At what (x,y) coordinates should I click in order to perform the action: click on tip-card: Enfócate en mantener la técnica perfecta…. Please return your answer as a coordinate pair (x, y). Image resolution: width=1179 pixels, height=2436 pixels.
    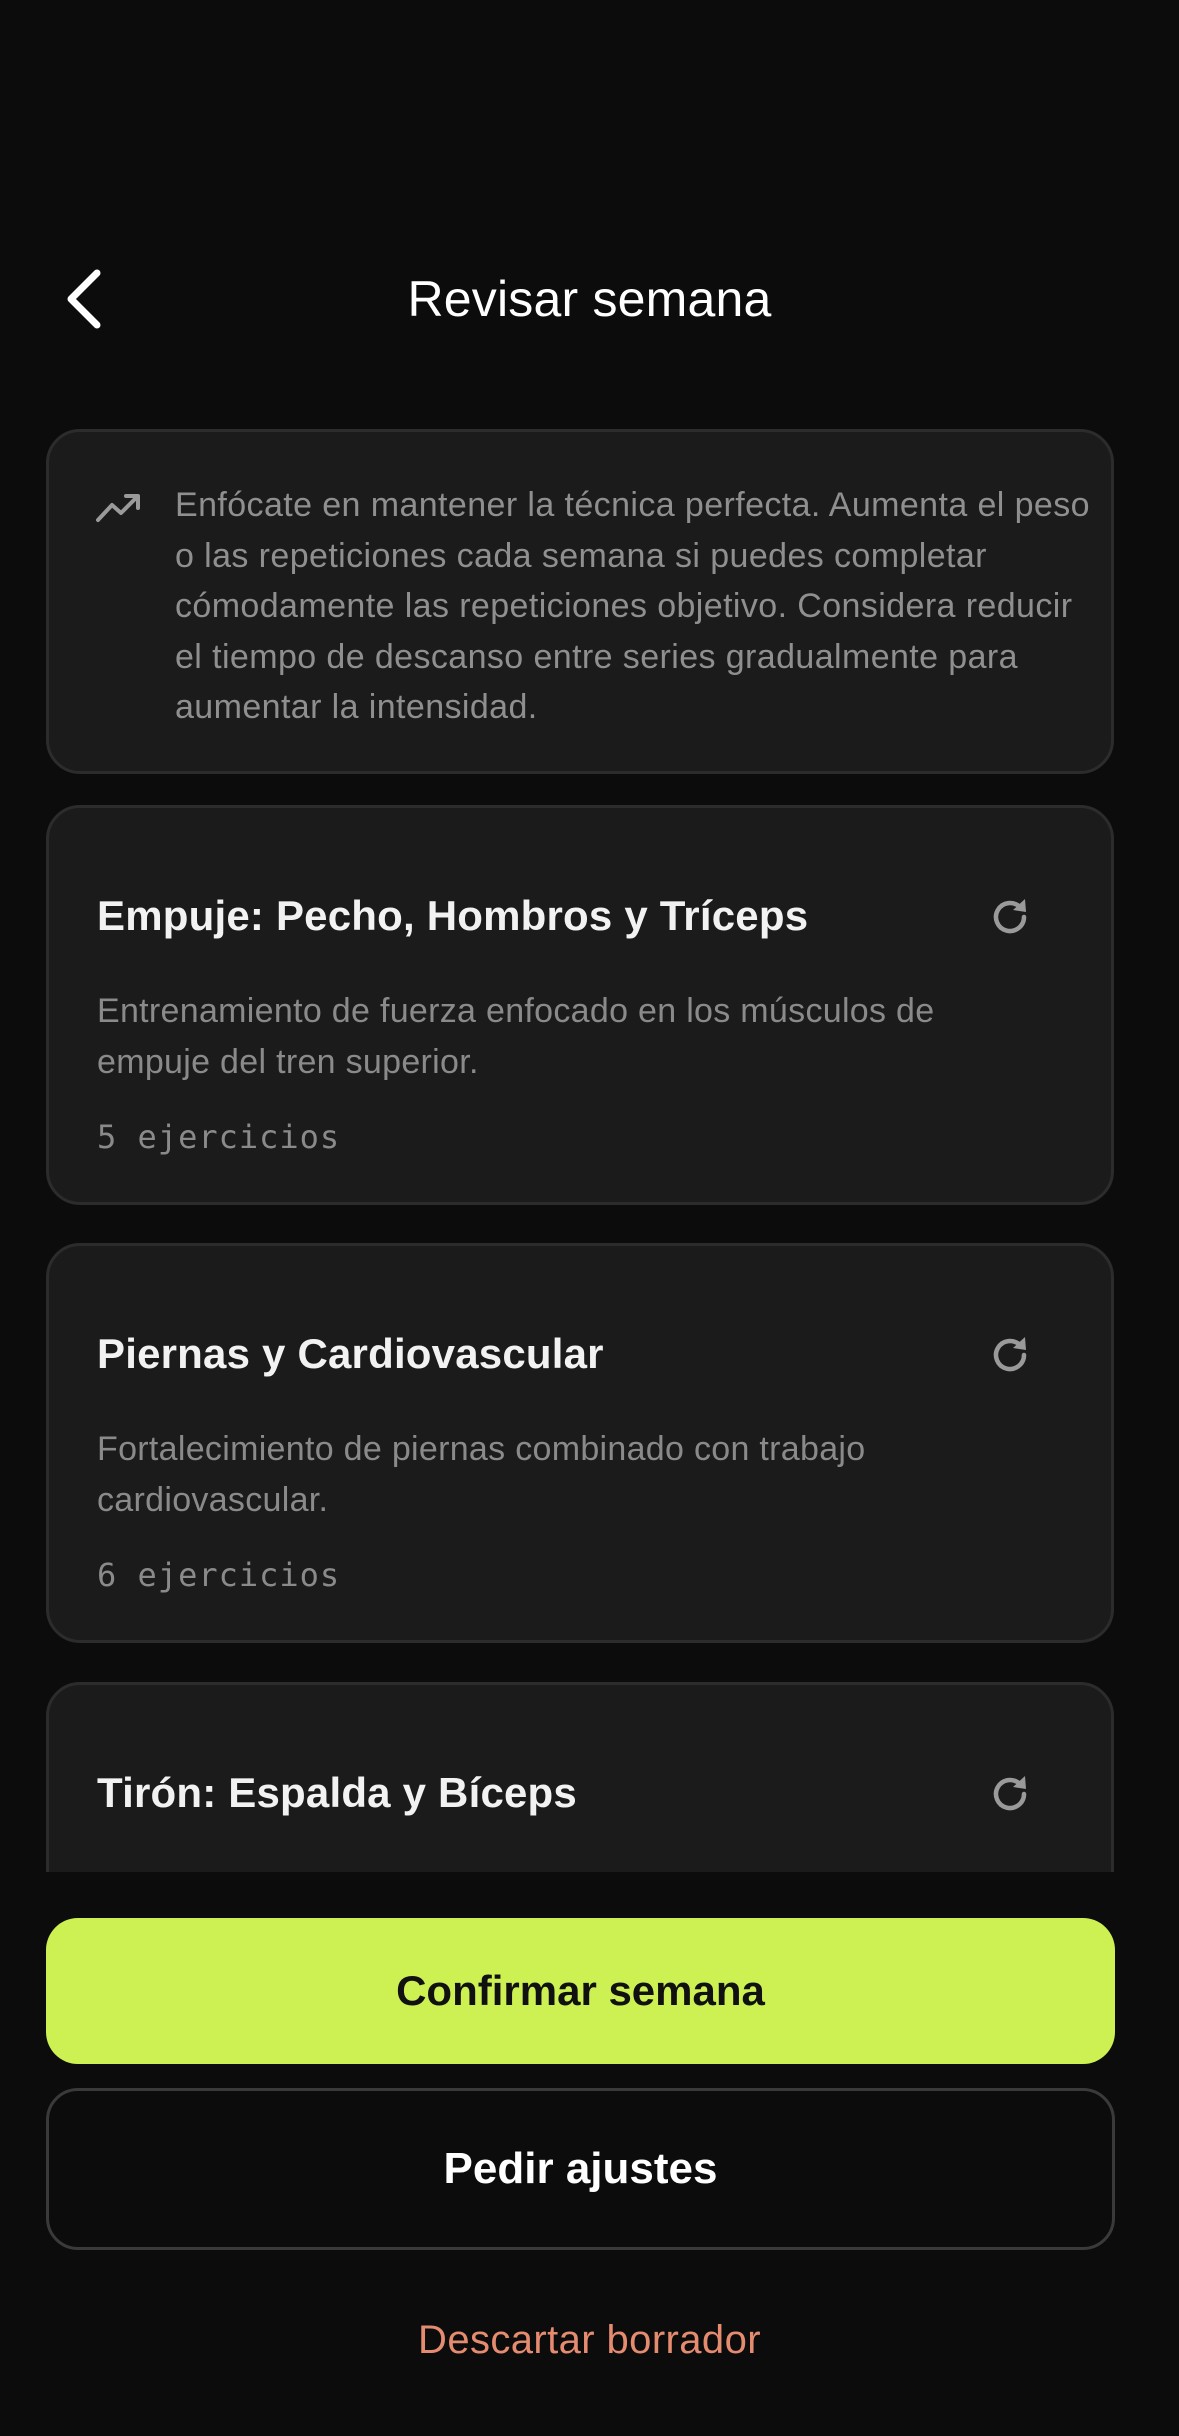
    Looking at the image, I should click on (580, 601).